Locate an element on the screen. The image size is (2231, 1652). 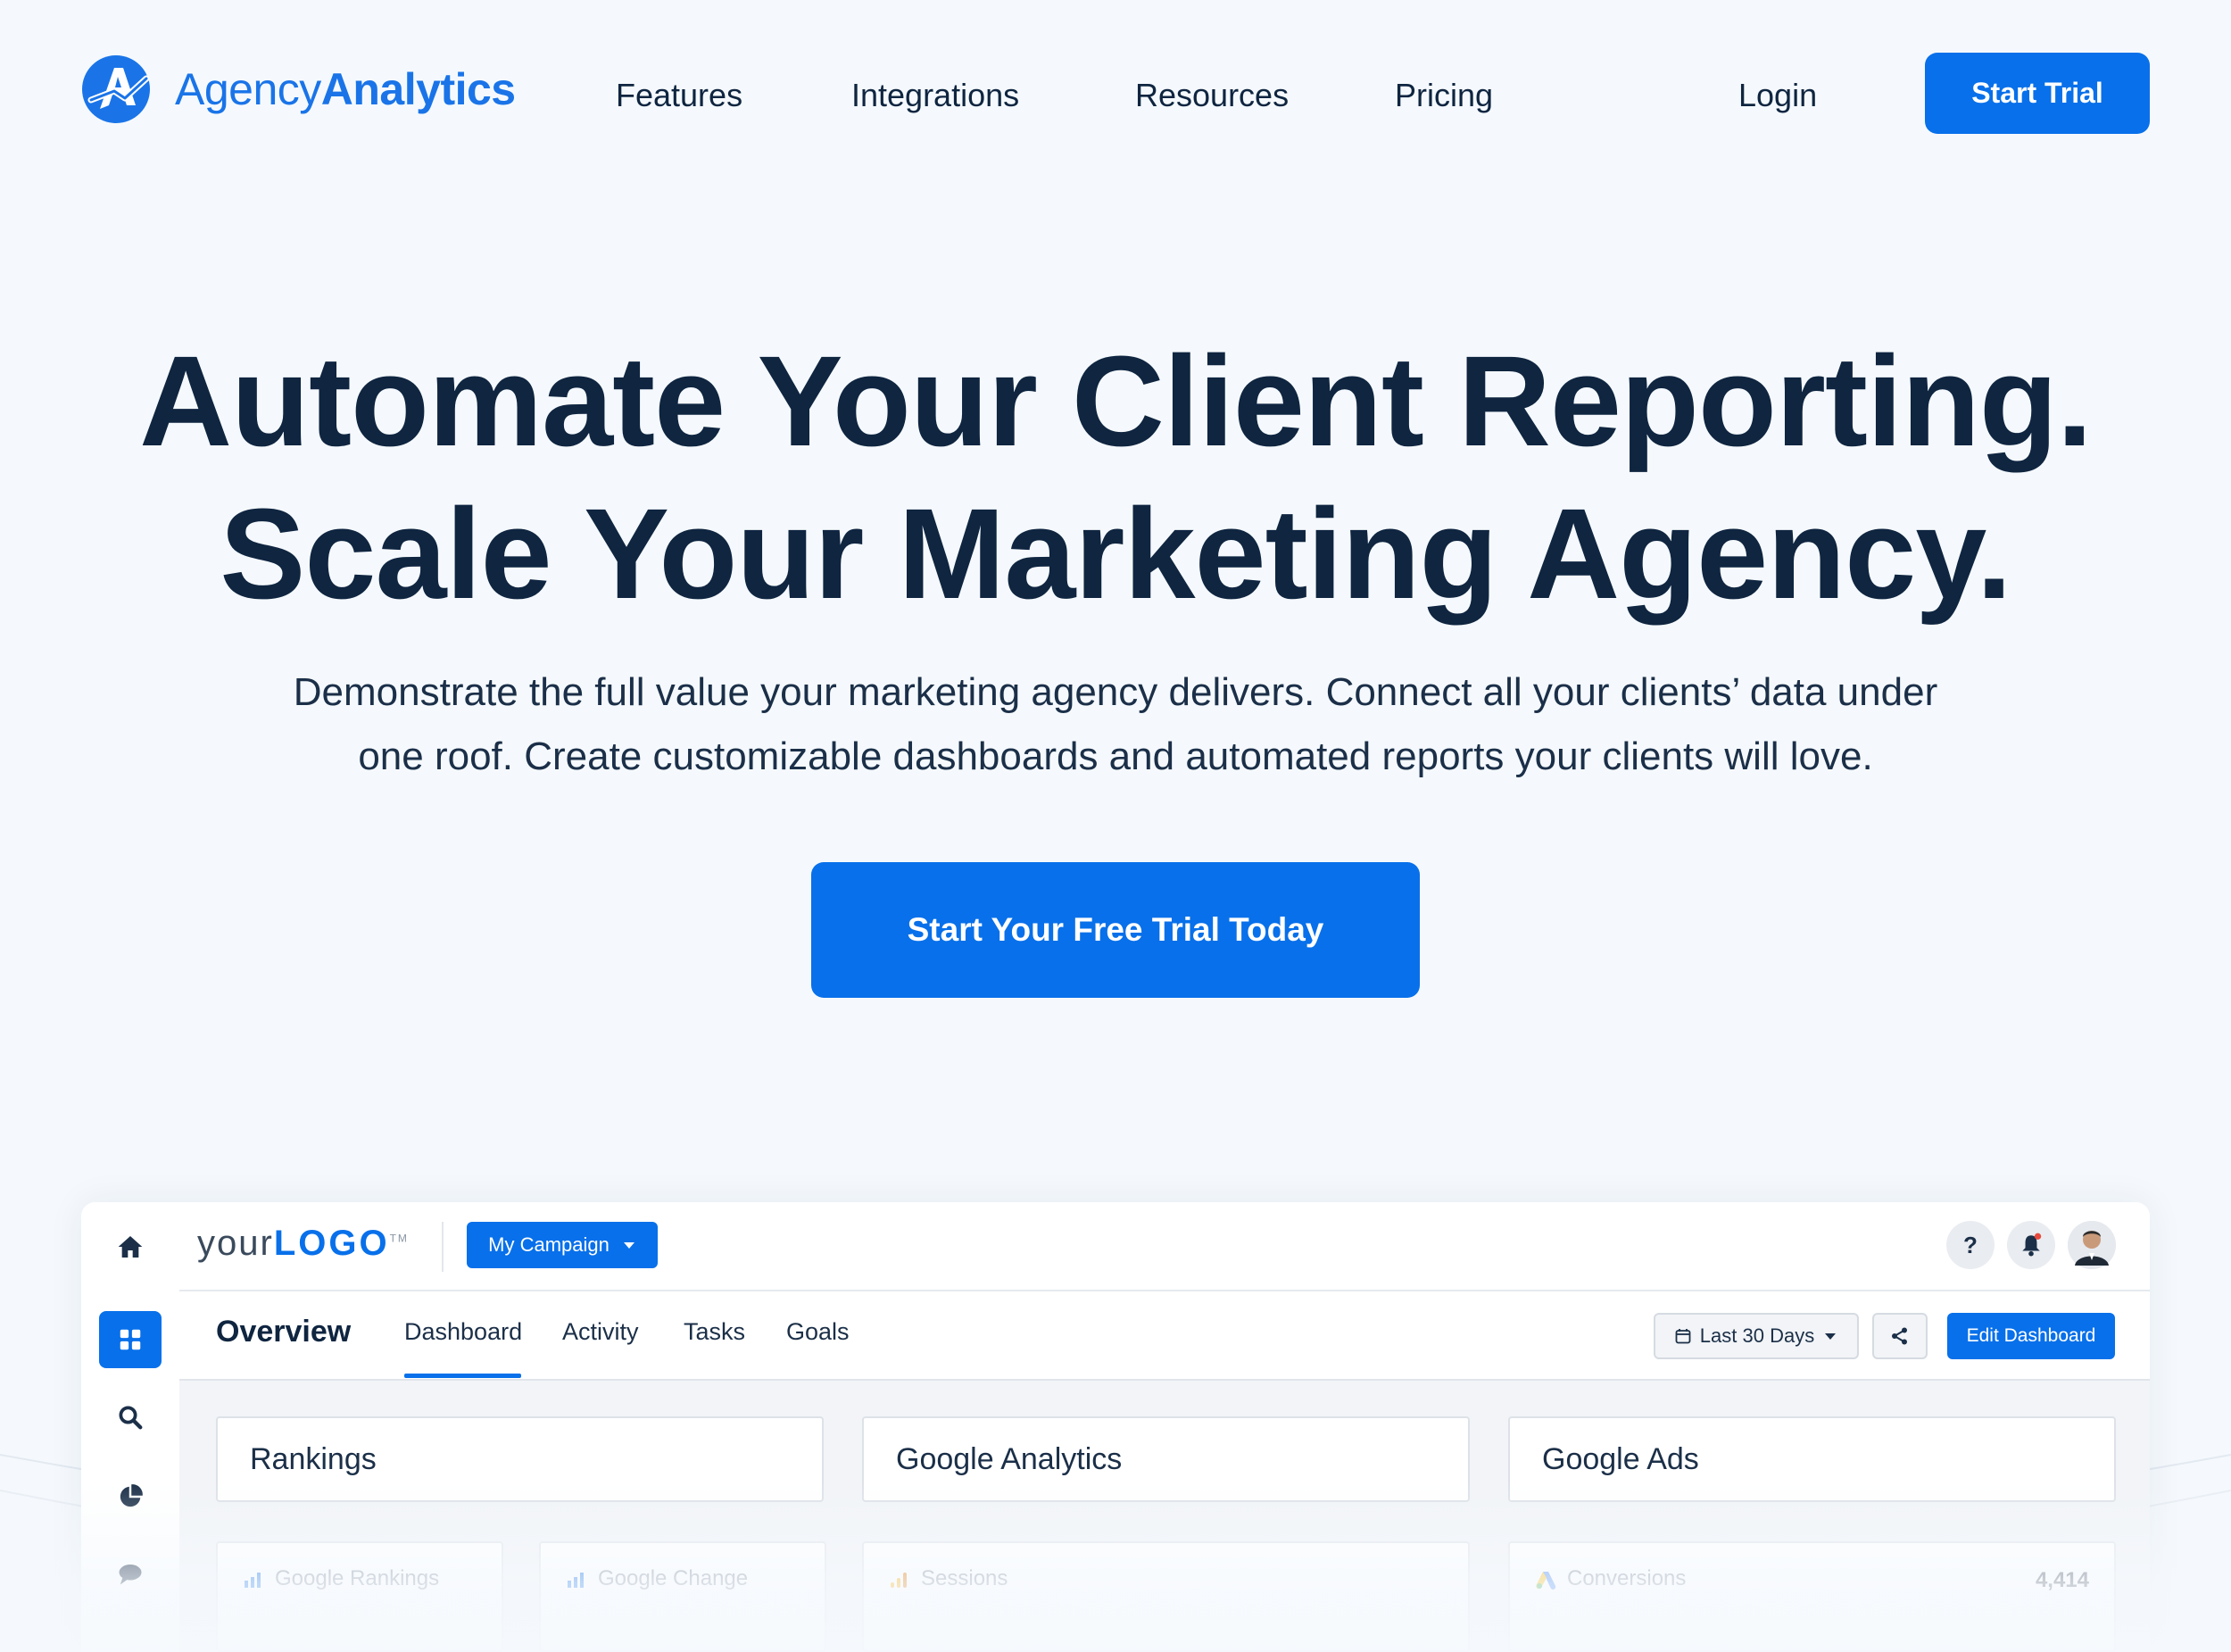
tab-dashboard: Dashboard is located at coordinates (463, 1332).